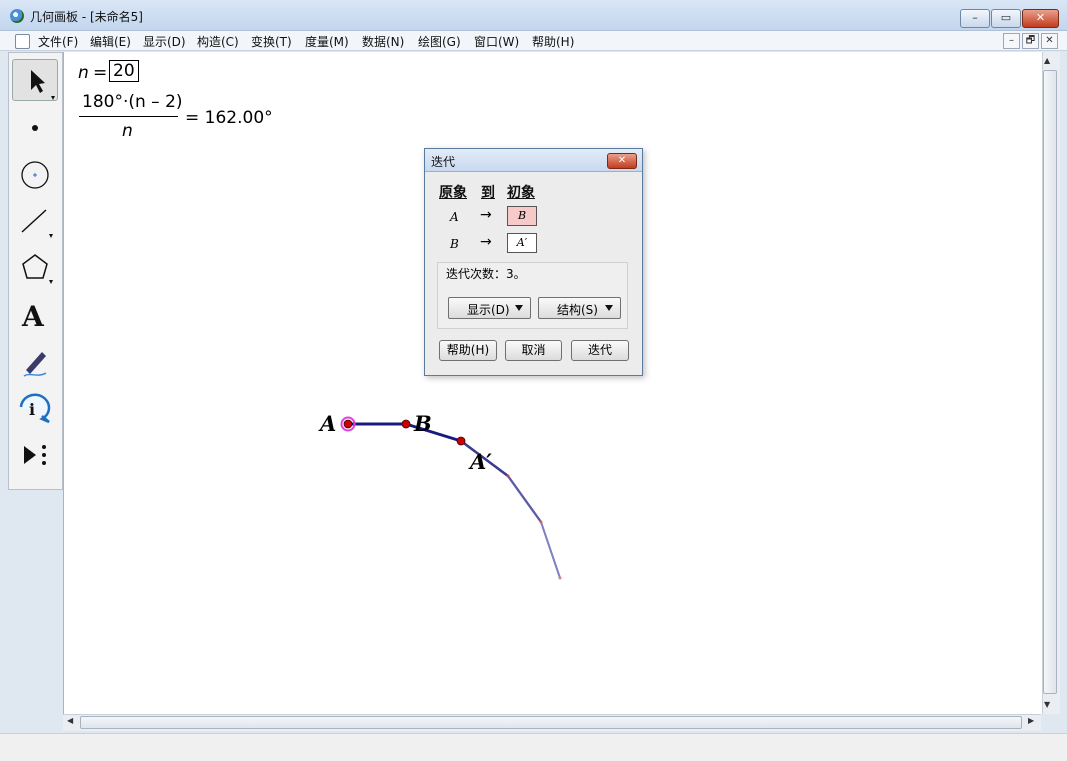 This screenshot has height=761, width=1067. I want to click on column-to: 到, so click(488, 193).